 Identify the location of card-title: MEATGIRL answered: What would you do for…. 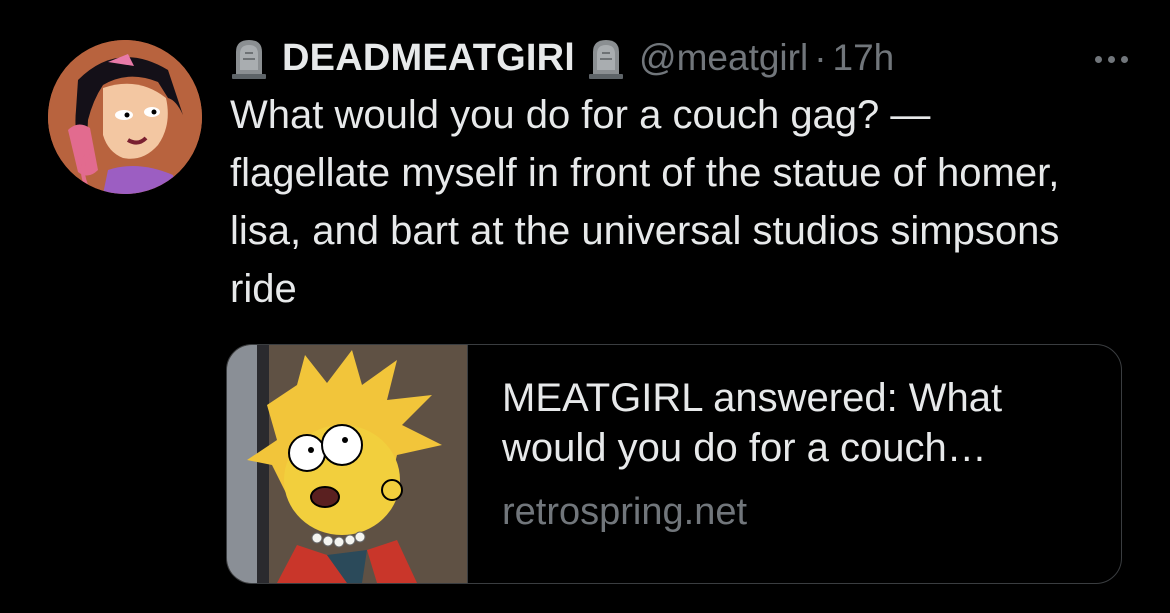
(797, 423).